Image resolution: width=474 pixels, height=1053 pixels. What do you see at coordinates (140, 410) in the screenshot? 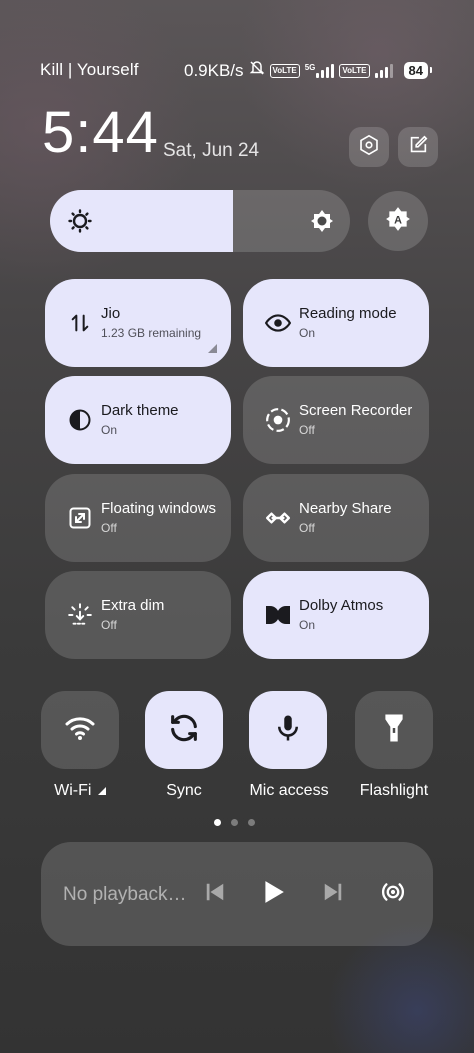
I see `tile-label: Dark theme` at bounding box center [140, 410].